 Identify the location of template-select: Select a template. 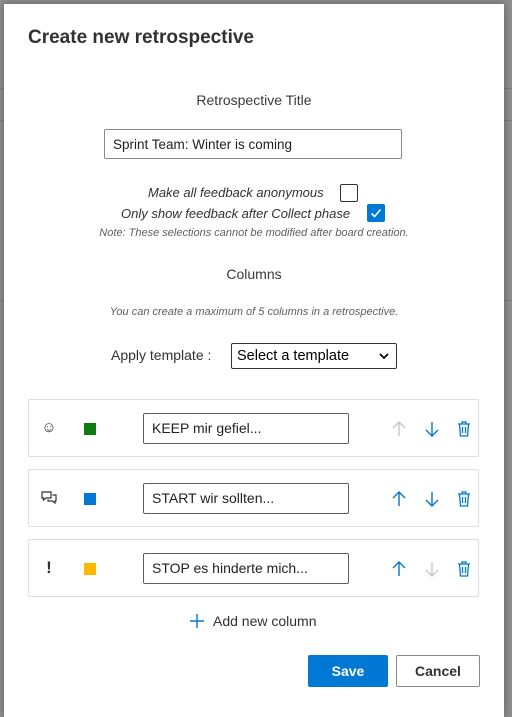
(314, 356).